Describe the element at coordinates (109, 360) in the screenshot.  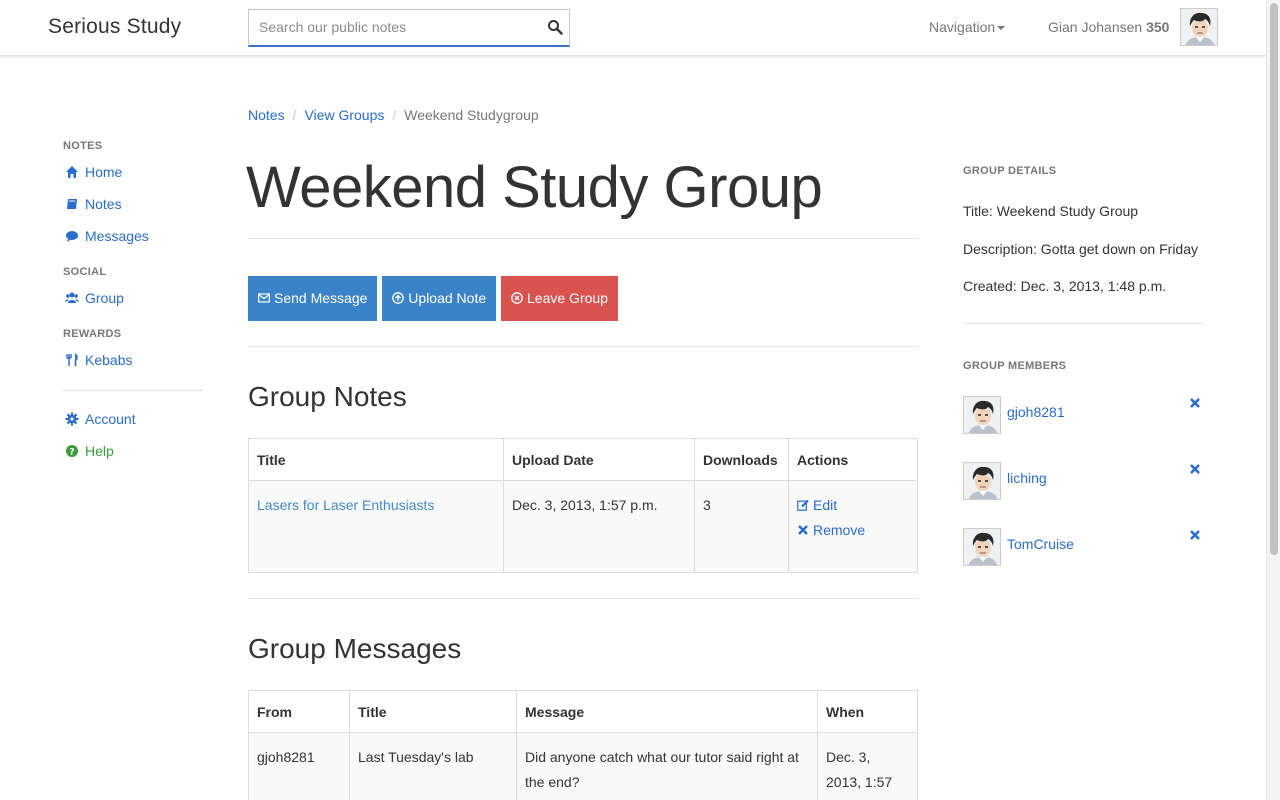
I see `sidebar-item-label: Kebabs` at that location.